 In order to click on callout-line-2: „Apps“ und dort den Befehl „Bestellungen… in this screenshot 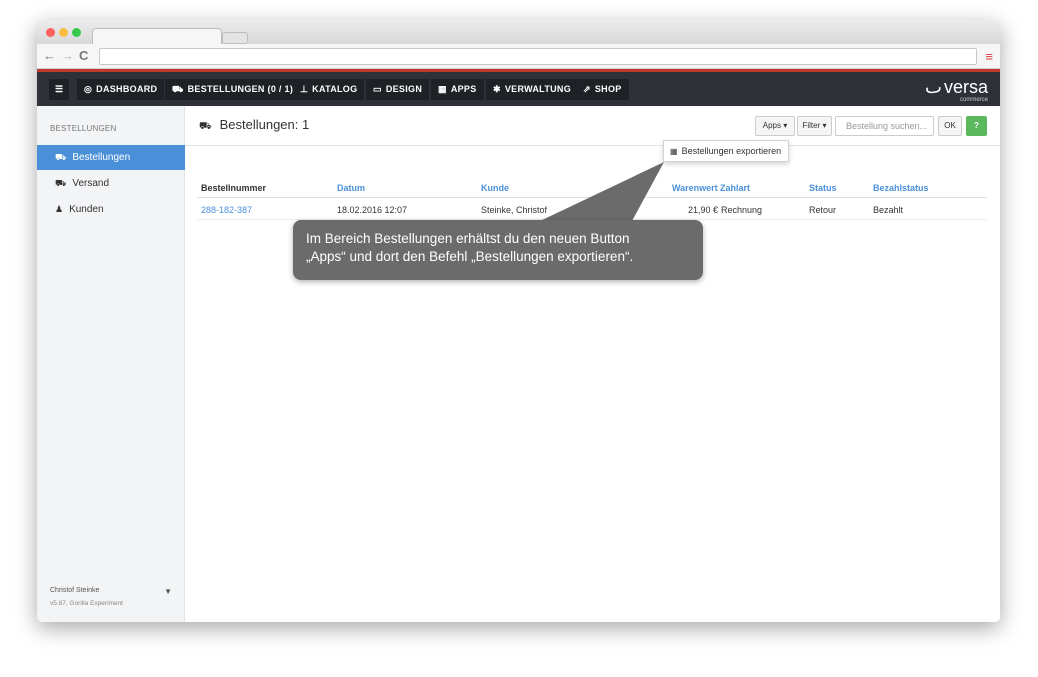, I will do `click(470, 256)`.